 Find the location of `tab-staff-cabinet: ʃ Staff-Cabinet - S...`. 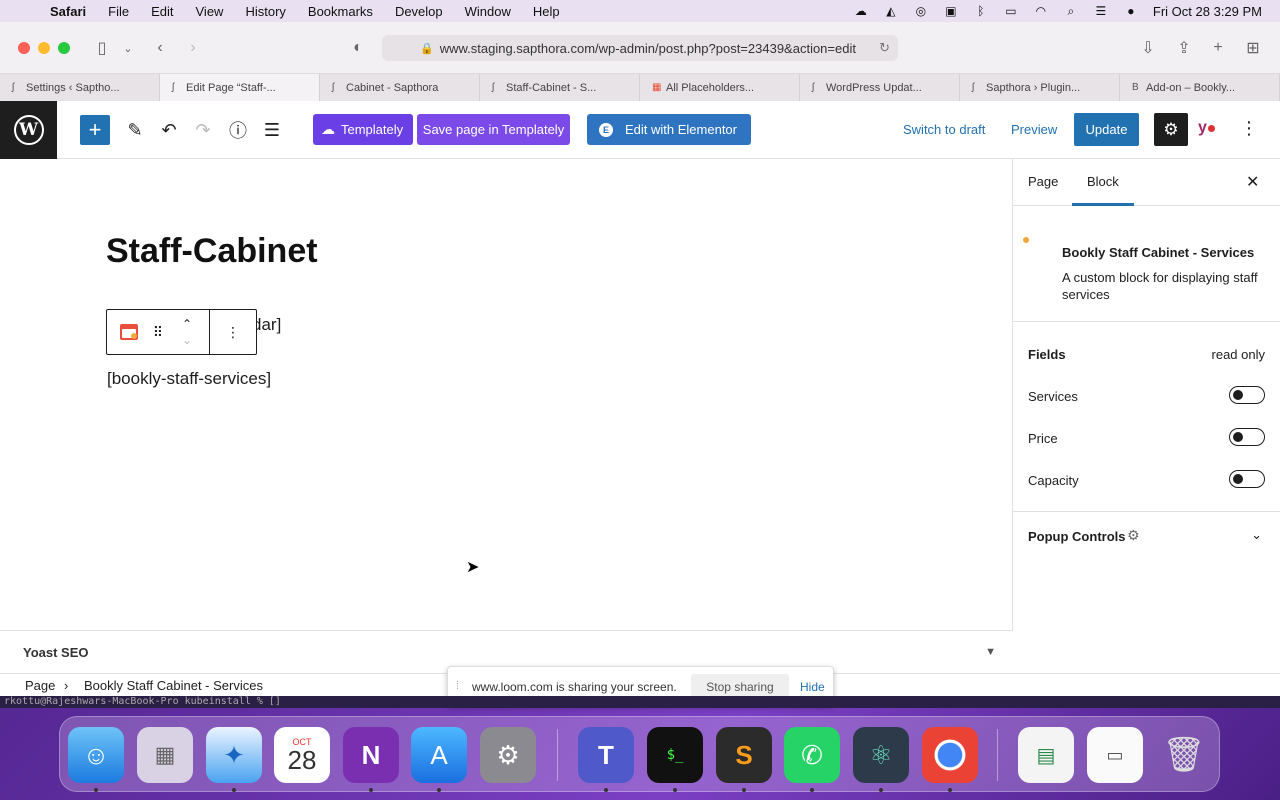

tab-staff-cabinet: ʃ Staff-Cabinet - S... is located at coordinates (560, 88).